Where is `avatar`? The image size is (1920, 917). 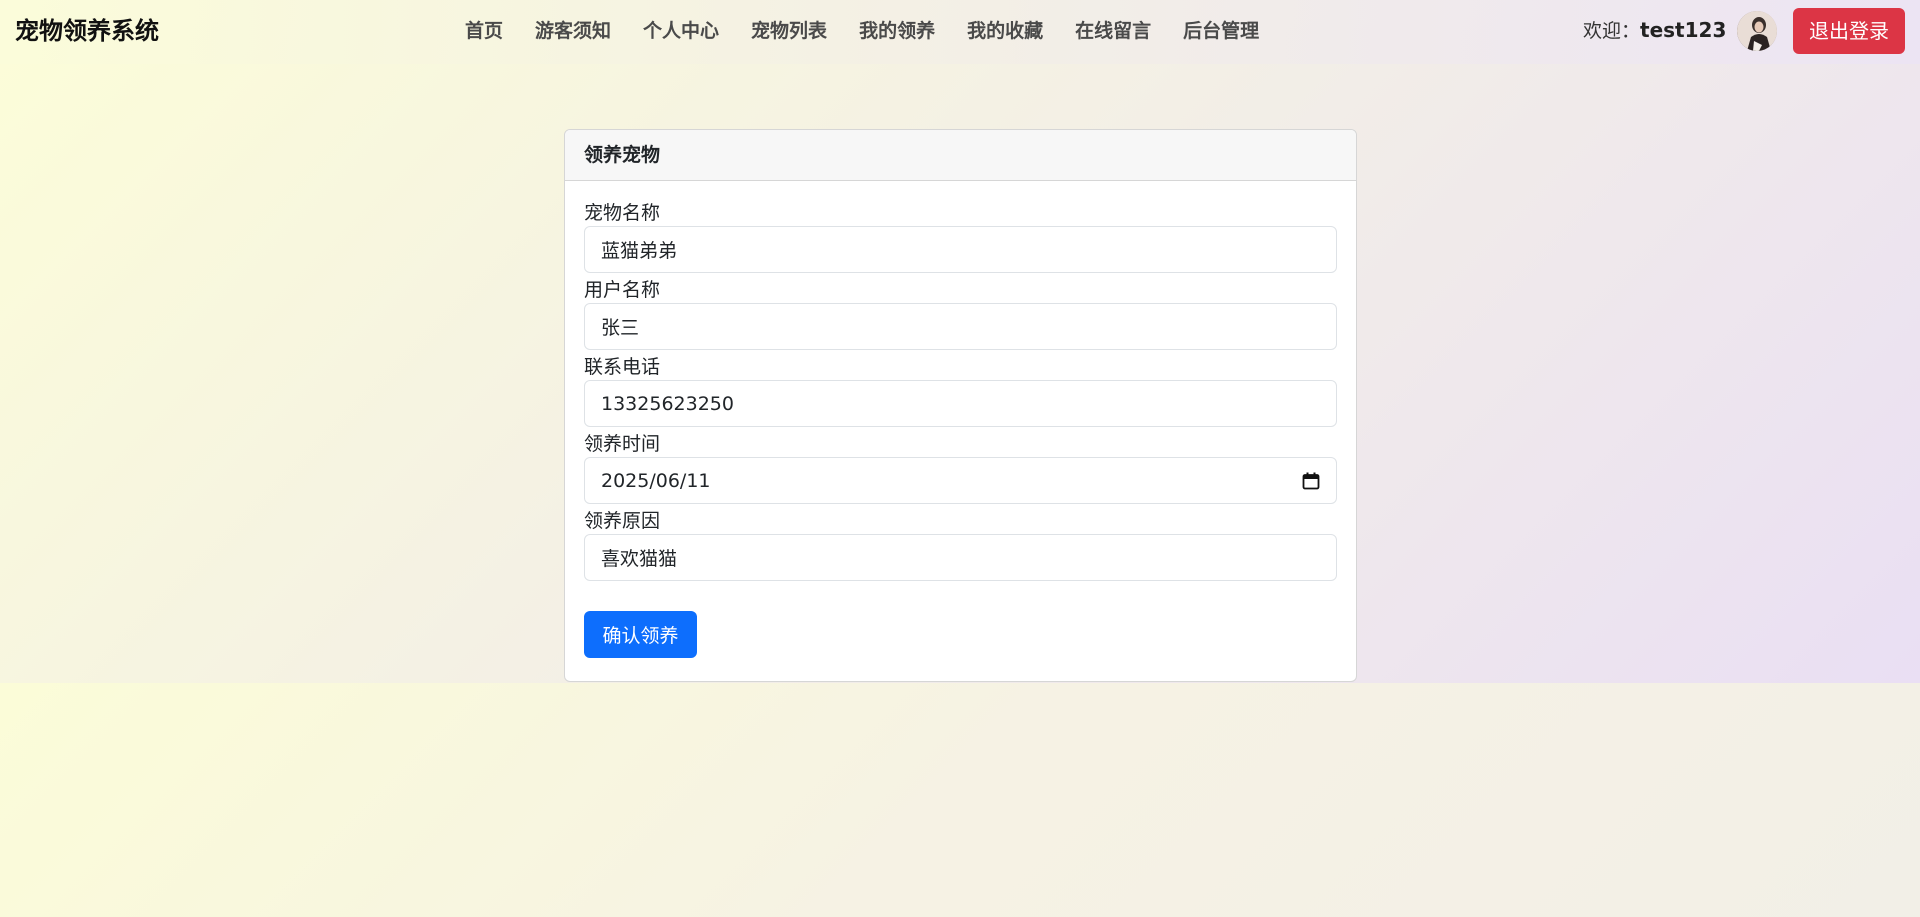 avatar is located at coordinates (1757, 31).